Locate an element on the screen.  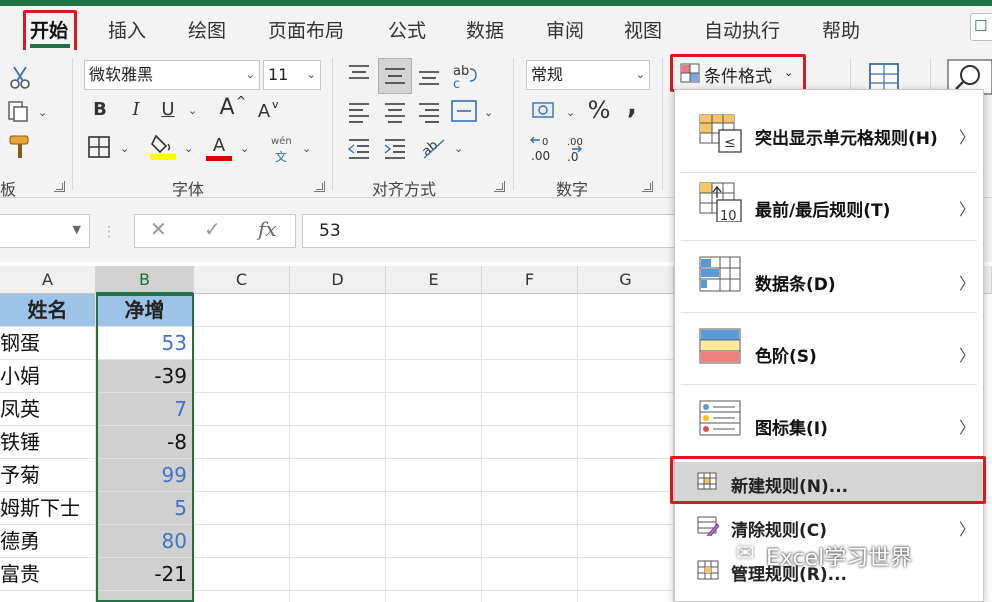
percent-style-button: % is located at coordinates (599, 110).